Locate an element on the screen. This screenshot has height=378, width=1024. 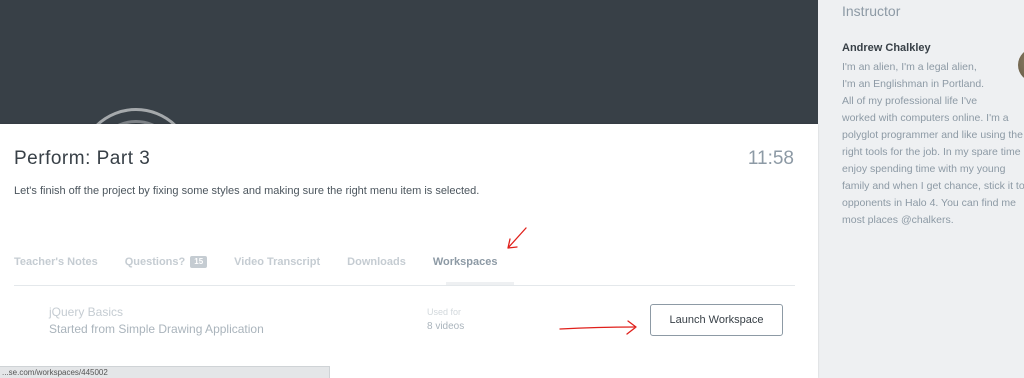
bio-line: polyglot programmer and like using the is located at coordinates (932, 135).